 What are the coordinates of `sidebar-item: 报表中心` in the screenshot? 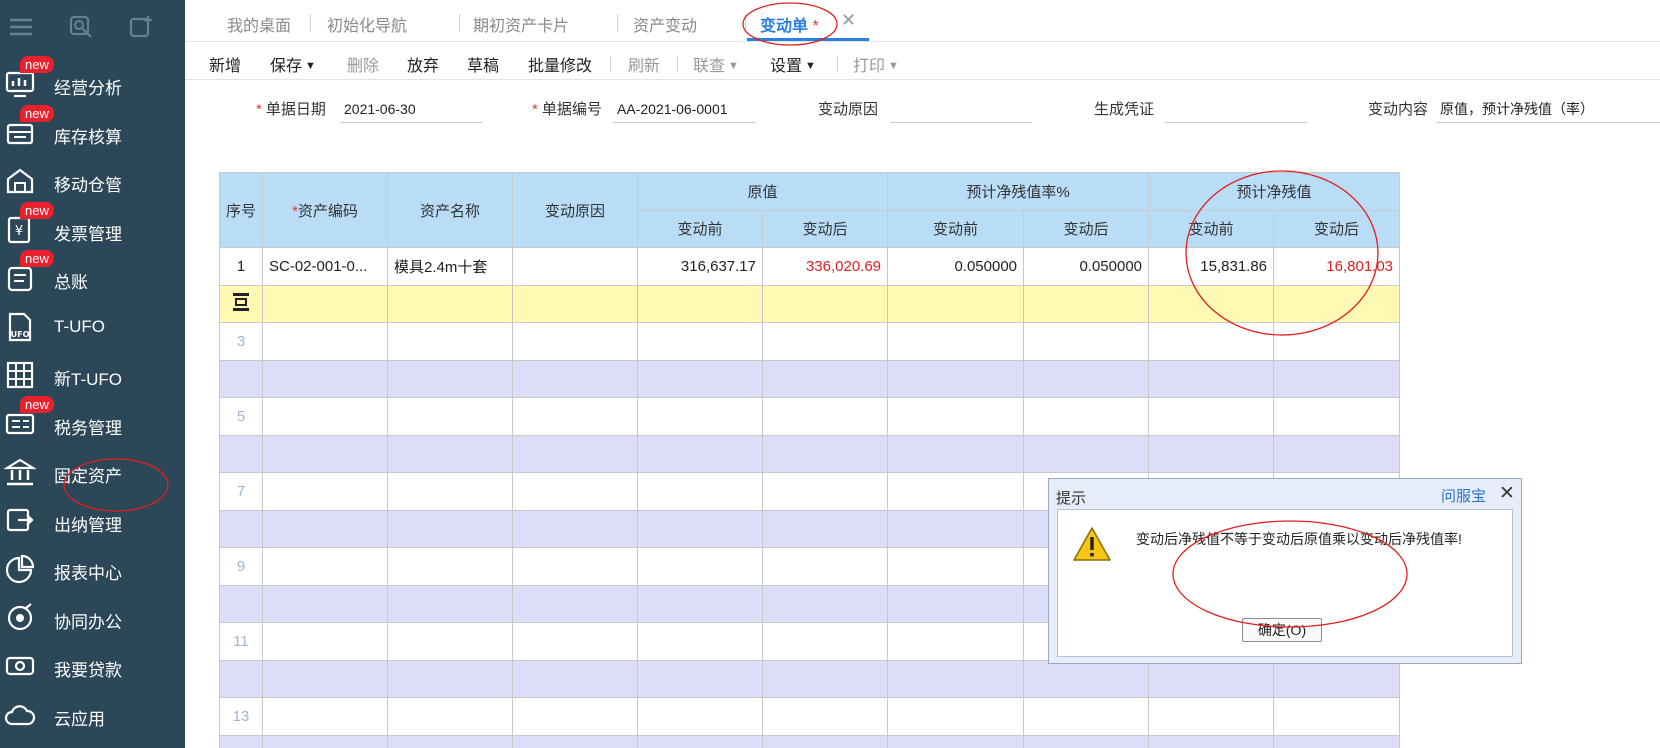 It's located at (92, 570).